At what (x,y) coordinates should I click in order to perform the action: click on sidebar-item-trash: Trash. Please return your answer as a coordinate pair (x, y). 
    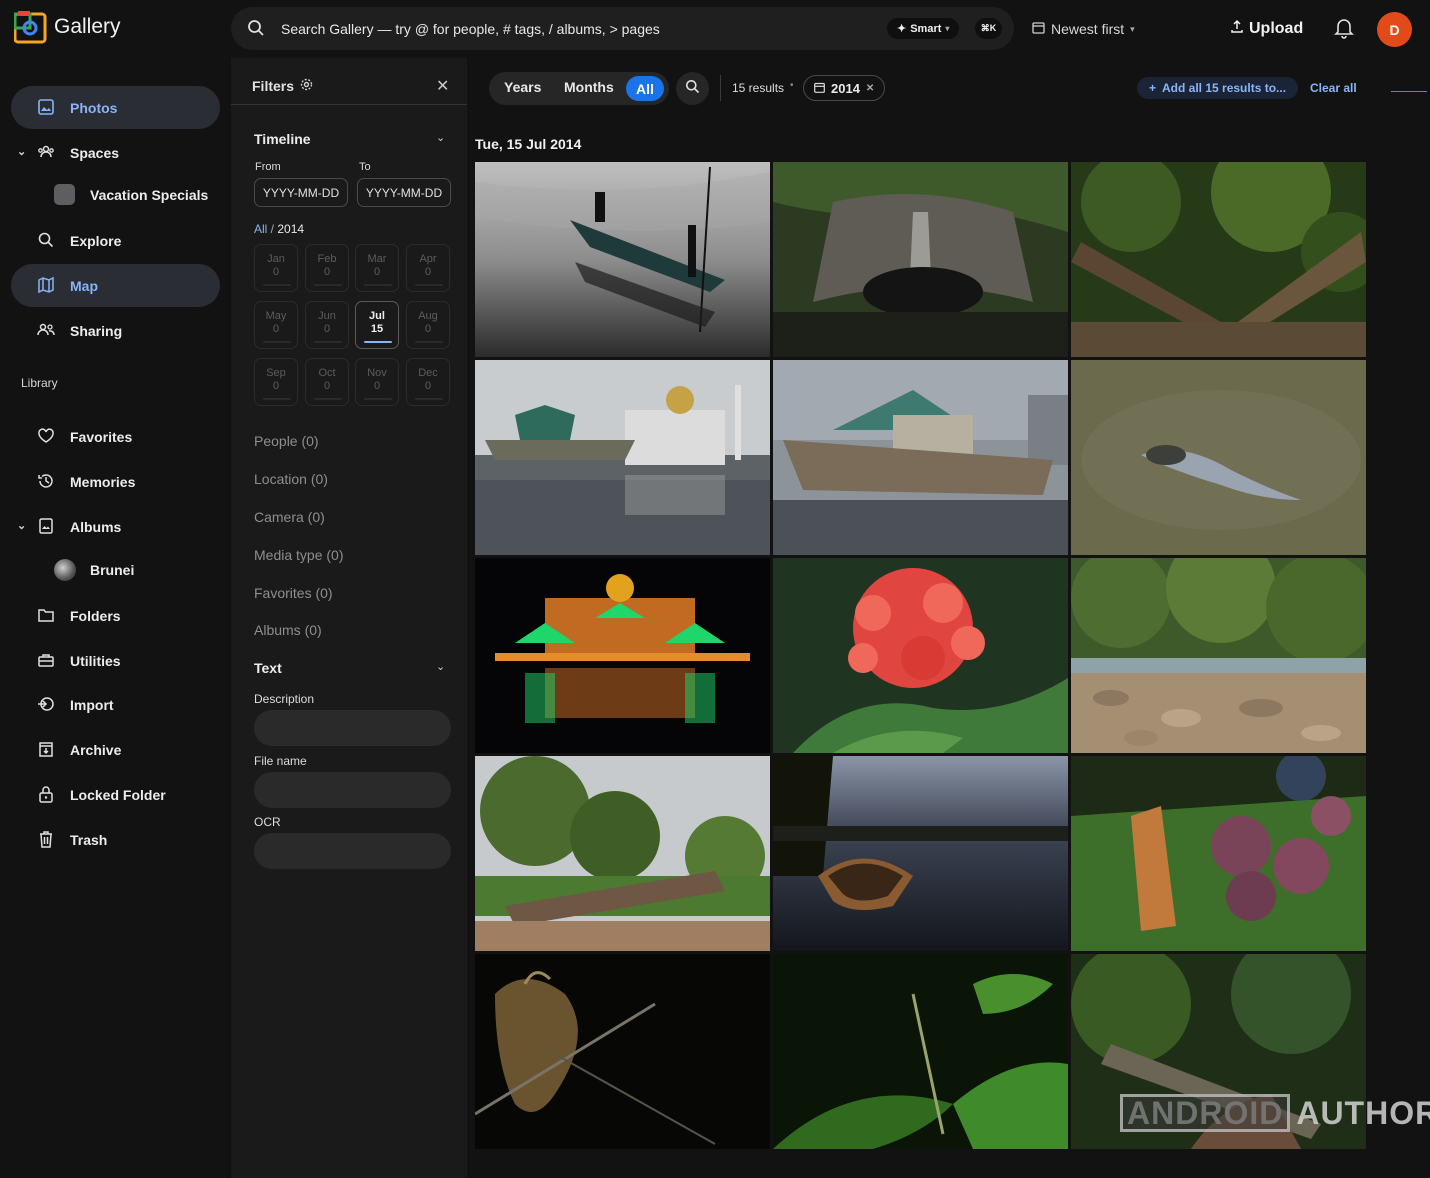
    Looking at the image, I should click on (115, 839).